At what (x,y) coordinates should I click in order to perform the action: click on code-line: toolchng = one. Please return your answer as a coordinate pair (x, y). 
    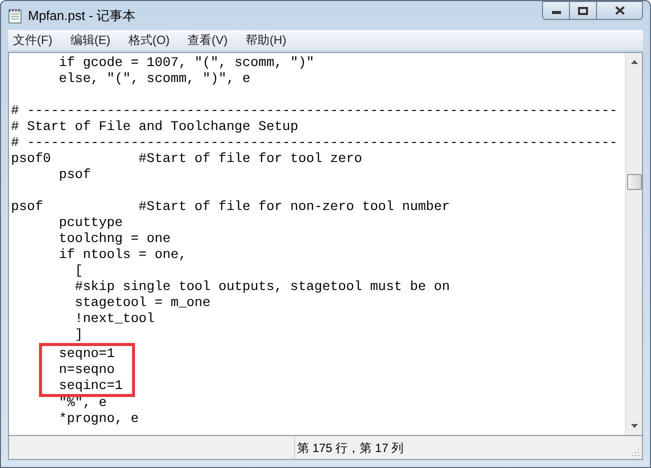
    Looking at the image, I should click on (114, 238).